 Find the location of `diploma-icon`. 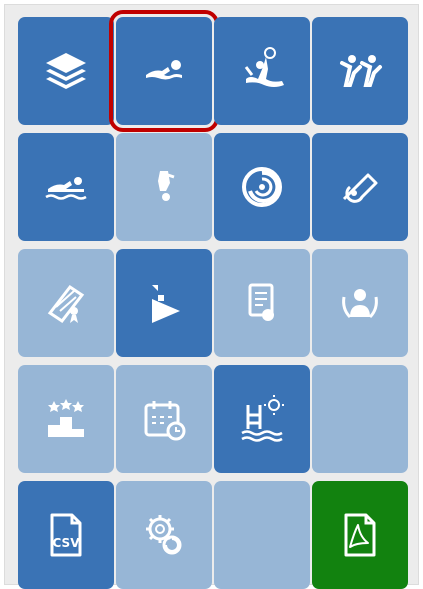

diploma-icon is located at coordinates (66, 304).